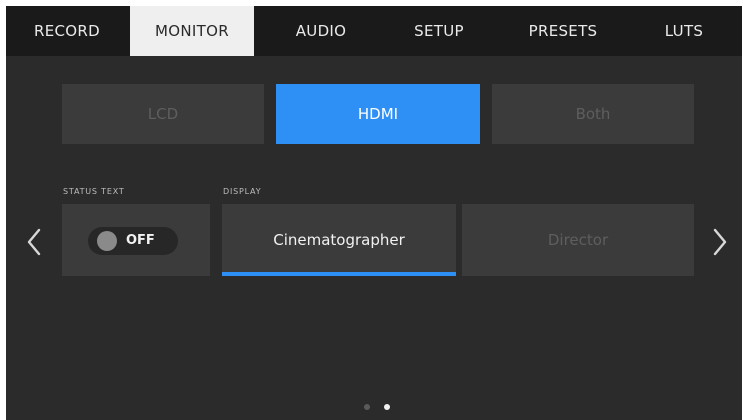 The image size is (748, 420). I want to click on monitor-option-lcd: LCD, so click(163, 114).